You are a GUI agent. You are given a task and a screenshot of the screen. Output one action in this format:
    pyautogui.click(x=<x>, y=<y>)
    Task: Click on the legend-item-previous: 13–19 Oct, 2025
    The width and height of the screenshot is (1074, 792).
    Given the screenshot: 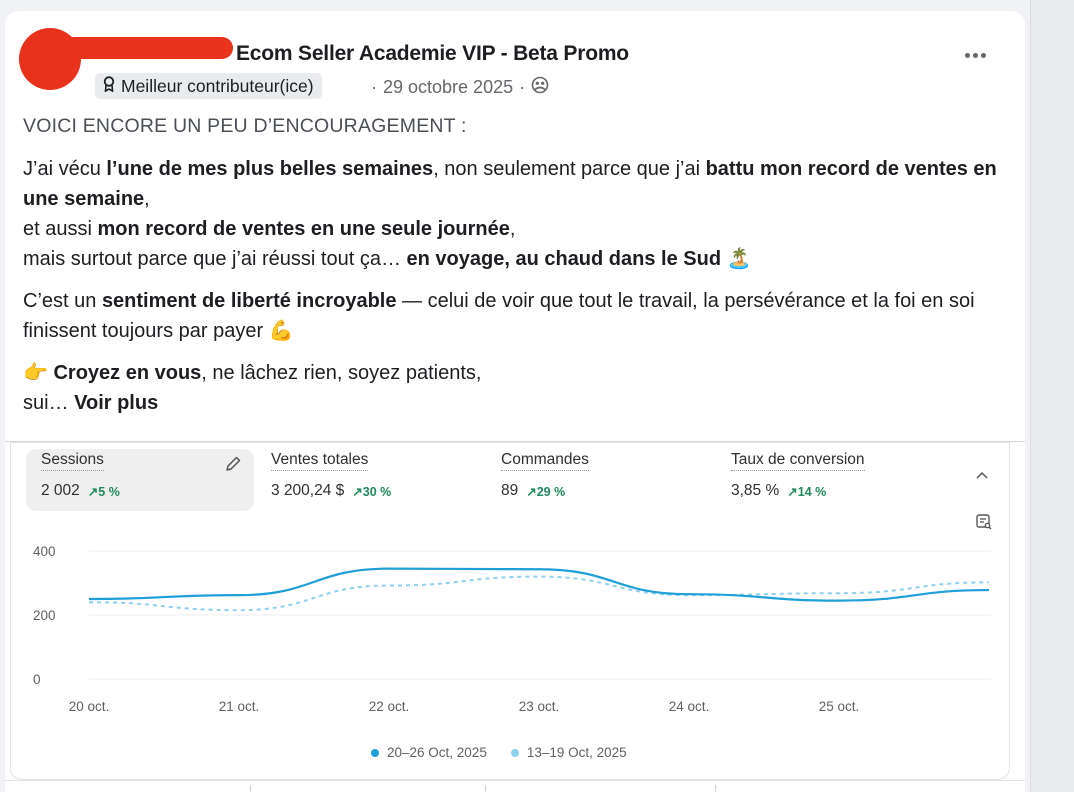 What is the action you would take?
    pyautogui.click(x=568, y=752)
    